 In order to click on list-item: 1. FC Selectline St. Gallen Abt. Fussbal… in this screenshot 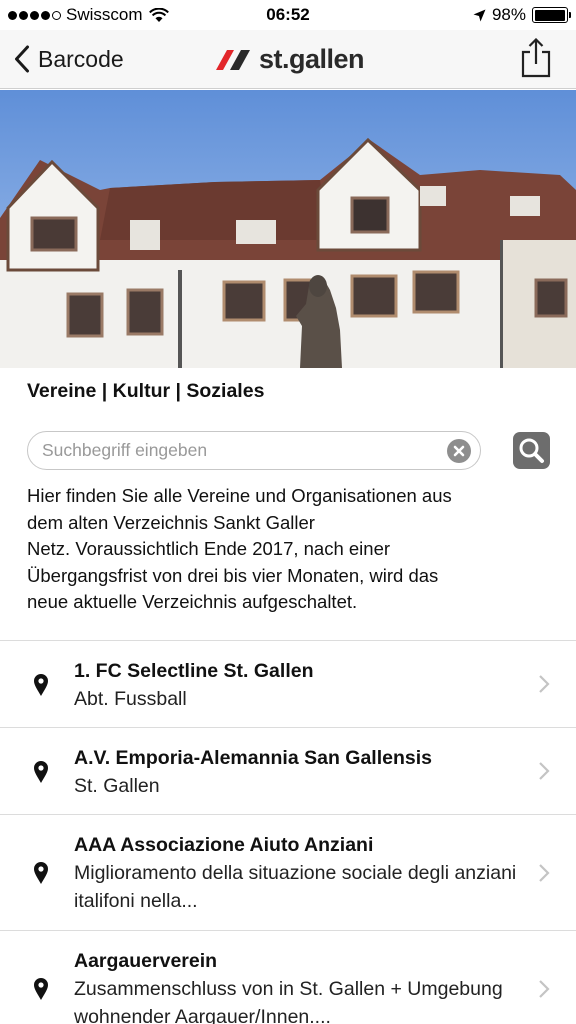, I will do `click(288, 684)`.